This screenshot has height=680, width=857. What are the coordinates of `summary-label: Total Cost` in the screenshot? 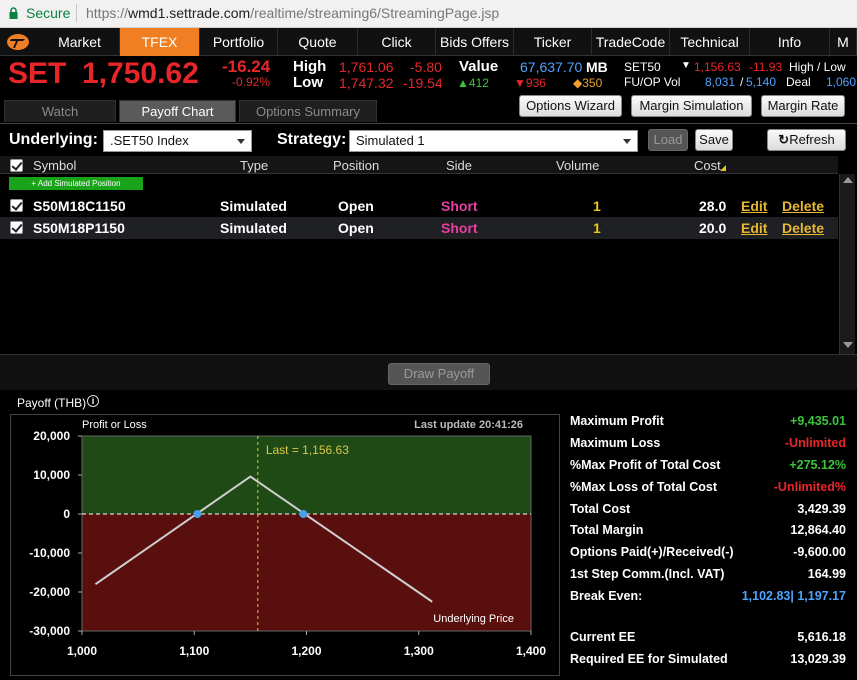 It's located at (600, 509).